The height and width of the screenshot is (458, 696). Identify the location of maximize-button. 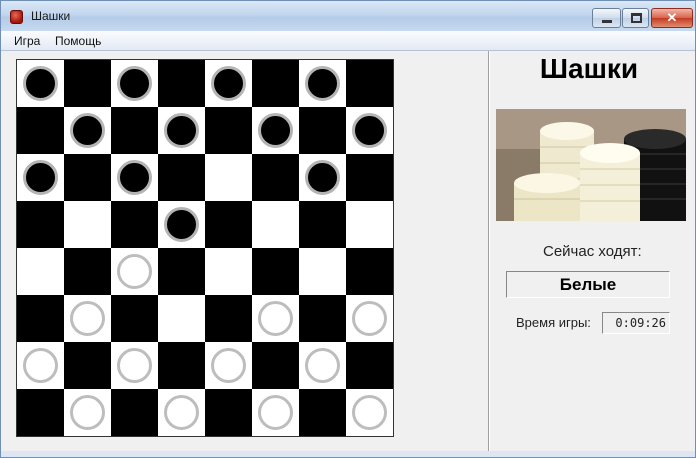
(635, 18).